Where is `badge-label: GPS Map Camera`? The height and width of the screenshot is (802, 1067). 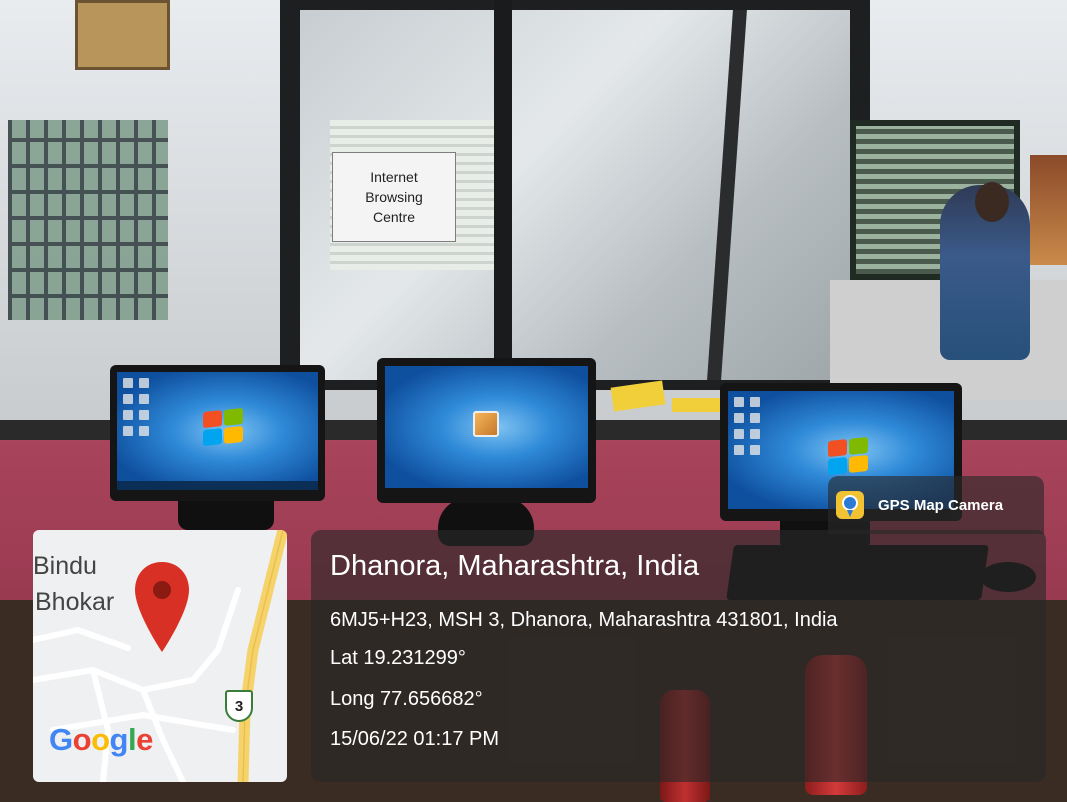
badge-label: GPS Map Camera is located at coordinates (941, 505).